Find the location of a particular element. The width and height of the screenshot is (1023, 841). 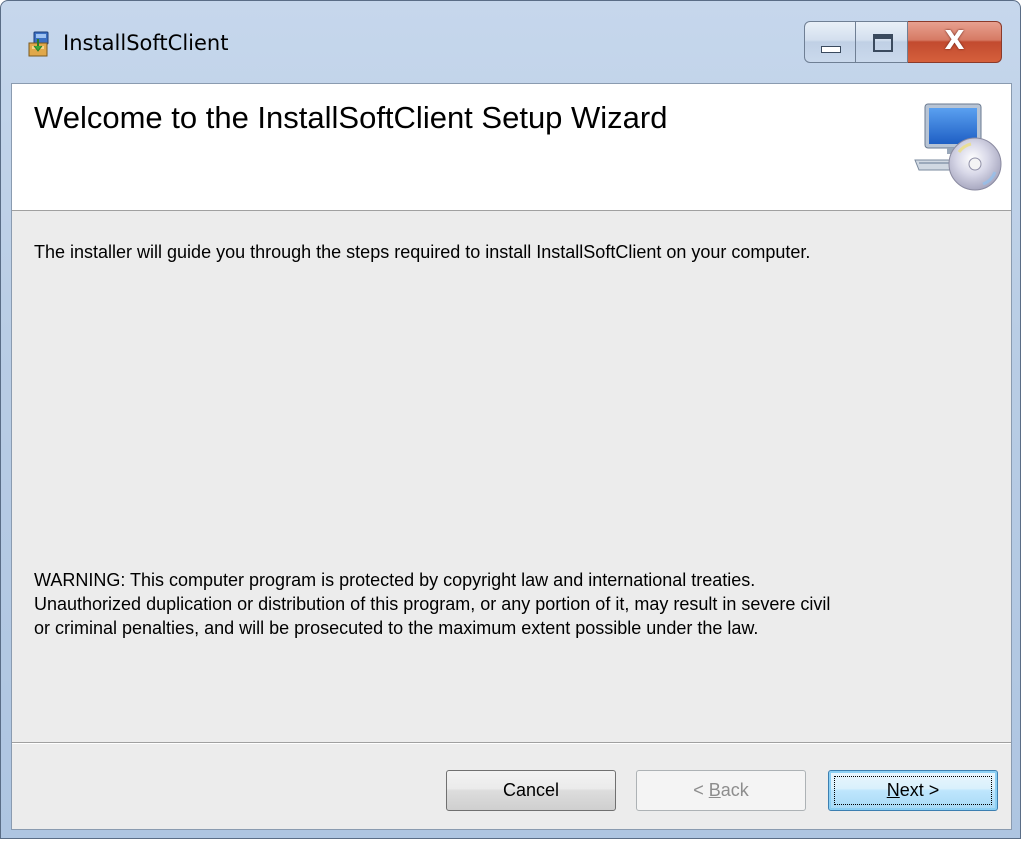

footer-divider is located at coordinates (511, 743).